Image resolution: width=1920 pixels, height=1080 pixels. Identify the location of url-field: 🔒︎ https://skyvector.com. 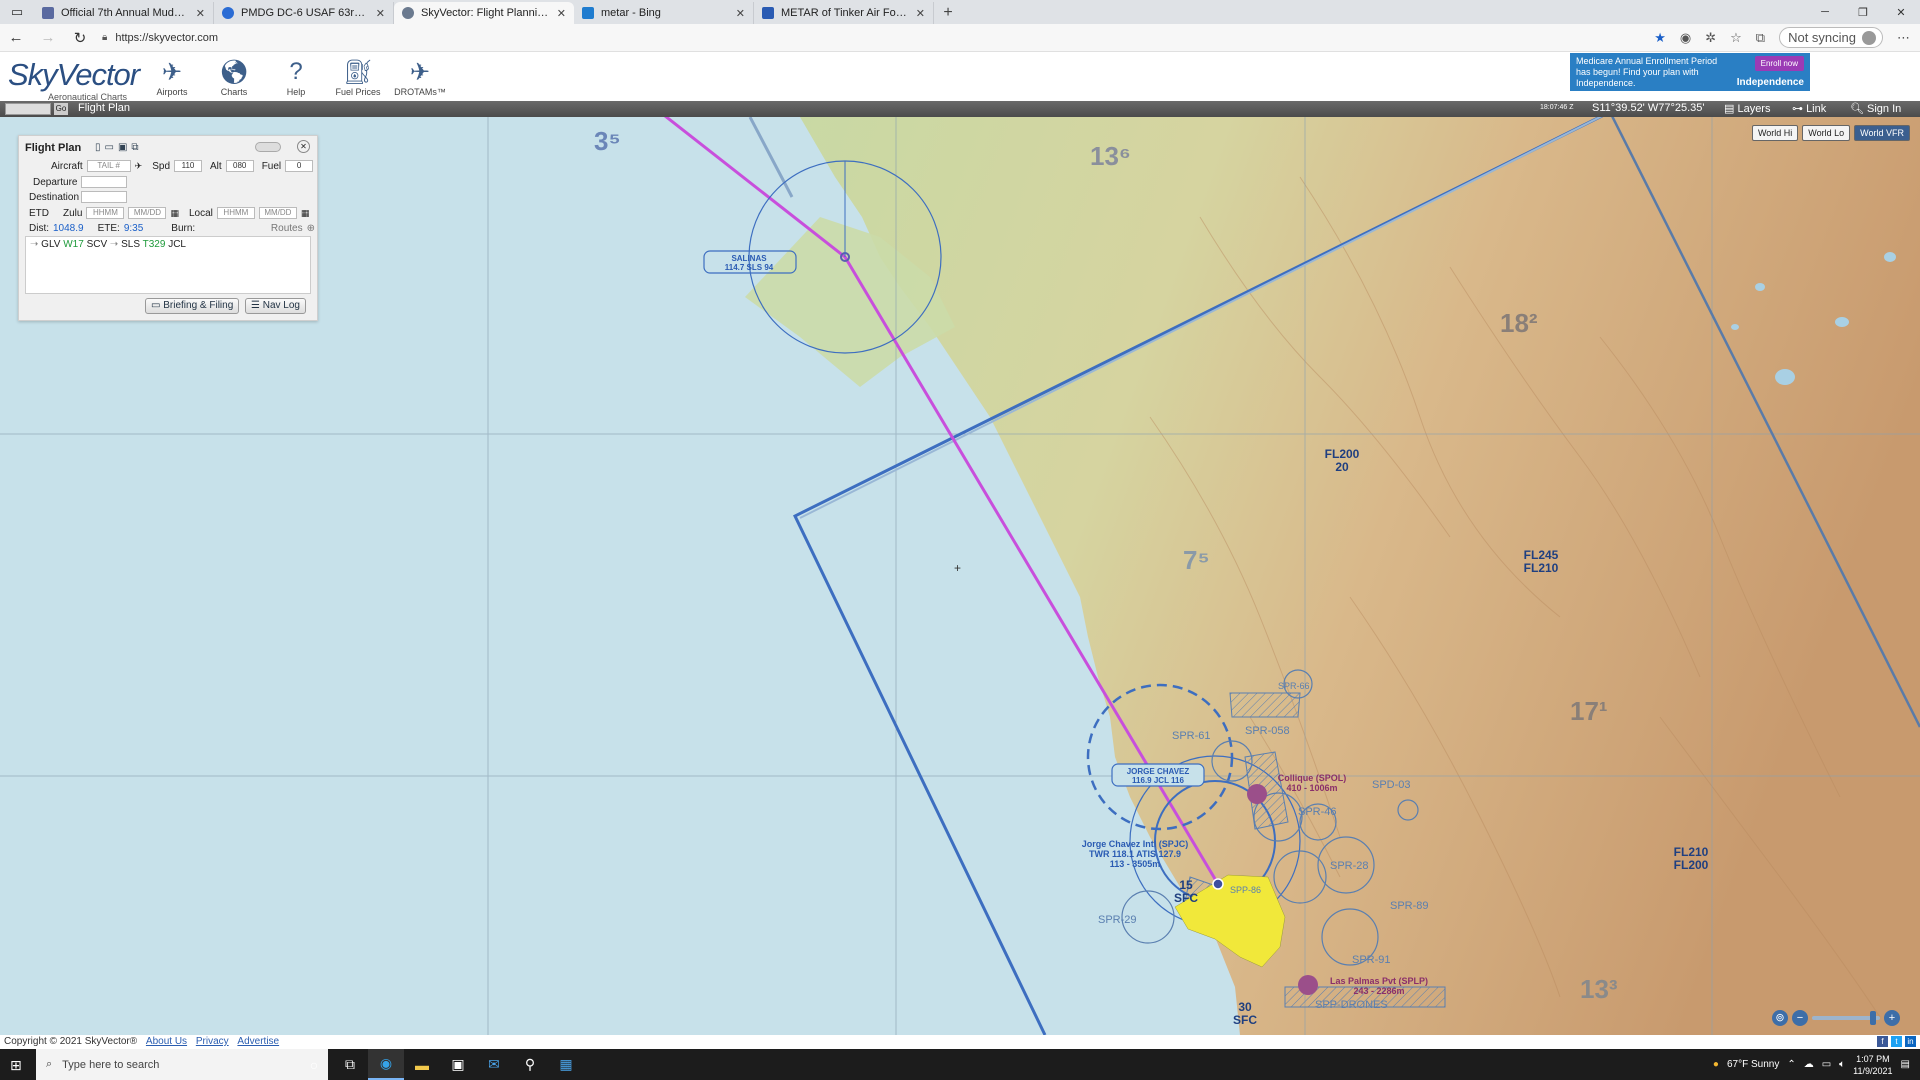
(878, 38).